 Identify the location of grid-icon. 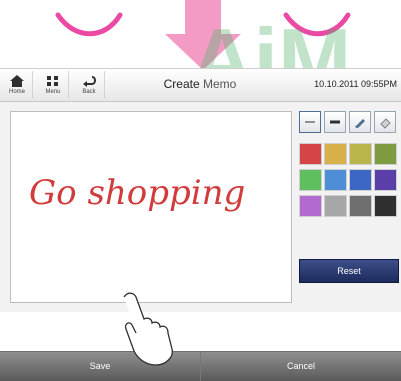
(52, 81).